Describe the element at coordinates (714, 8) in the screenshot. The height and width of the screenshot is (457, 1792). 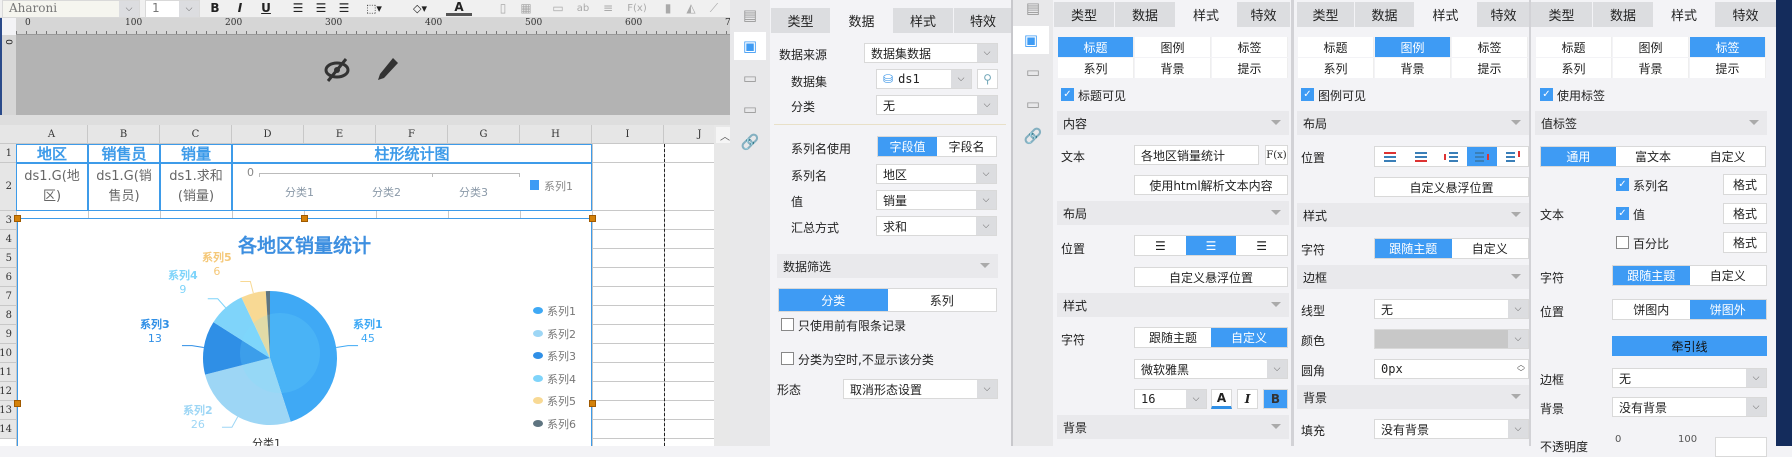
I see `slash-icon: ⟋` at that location.